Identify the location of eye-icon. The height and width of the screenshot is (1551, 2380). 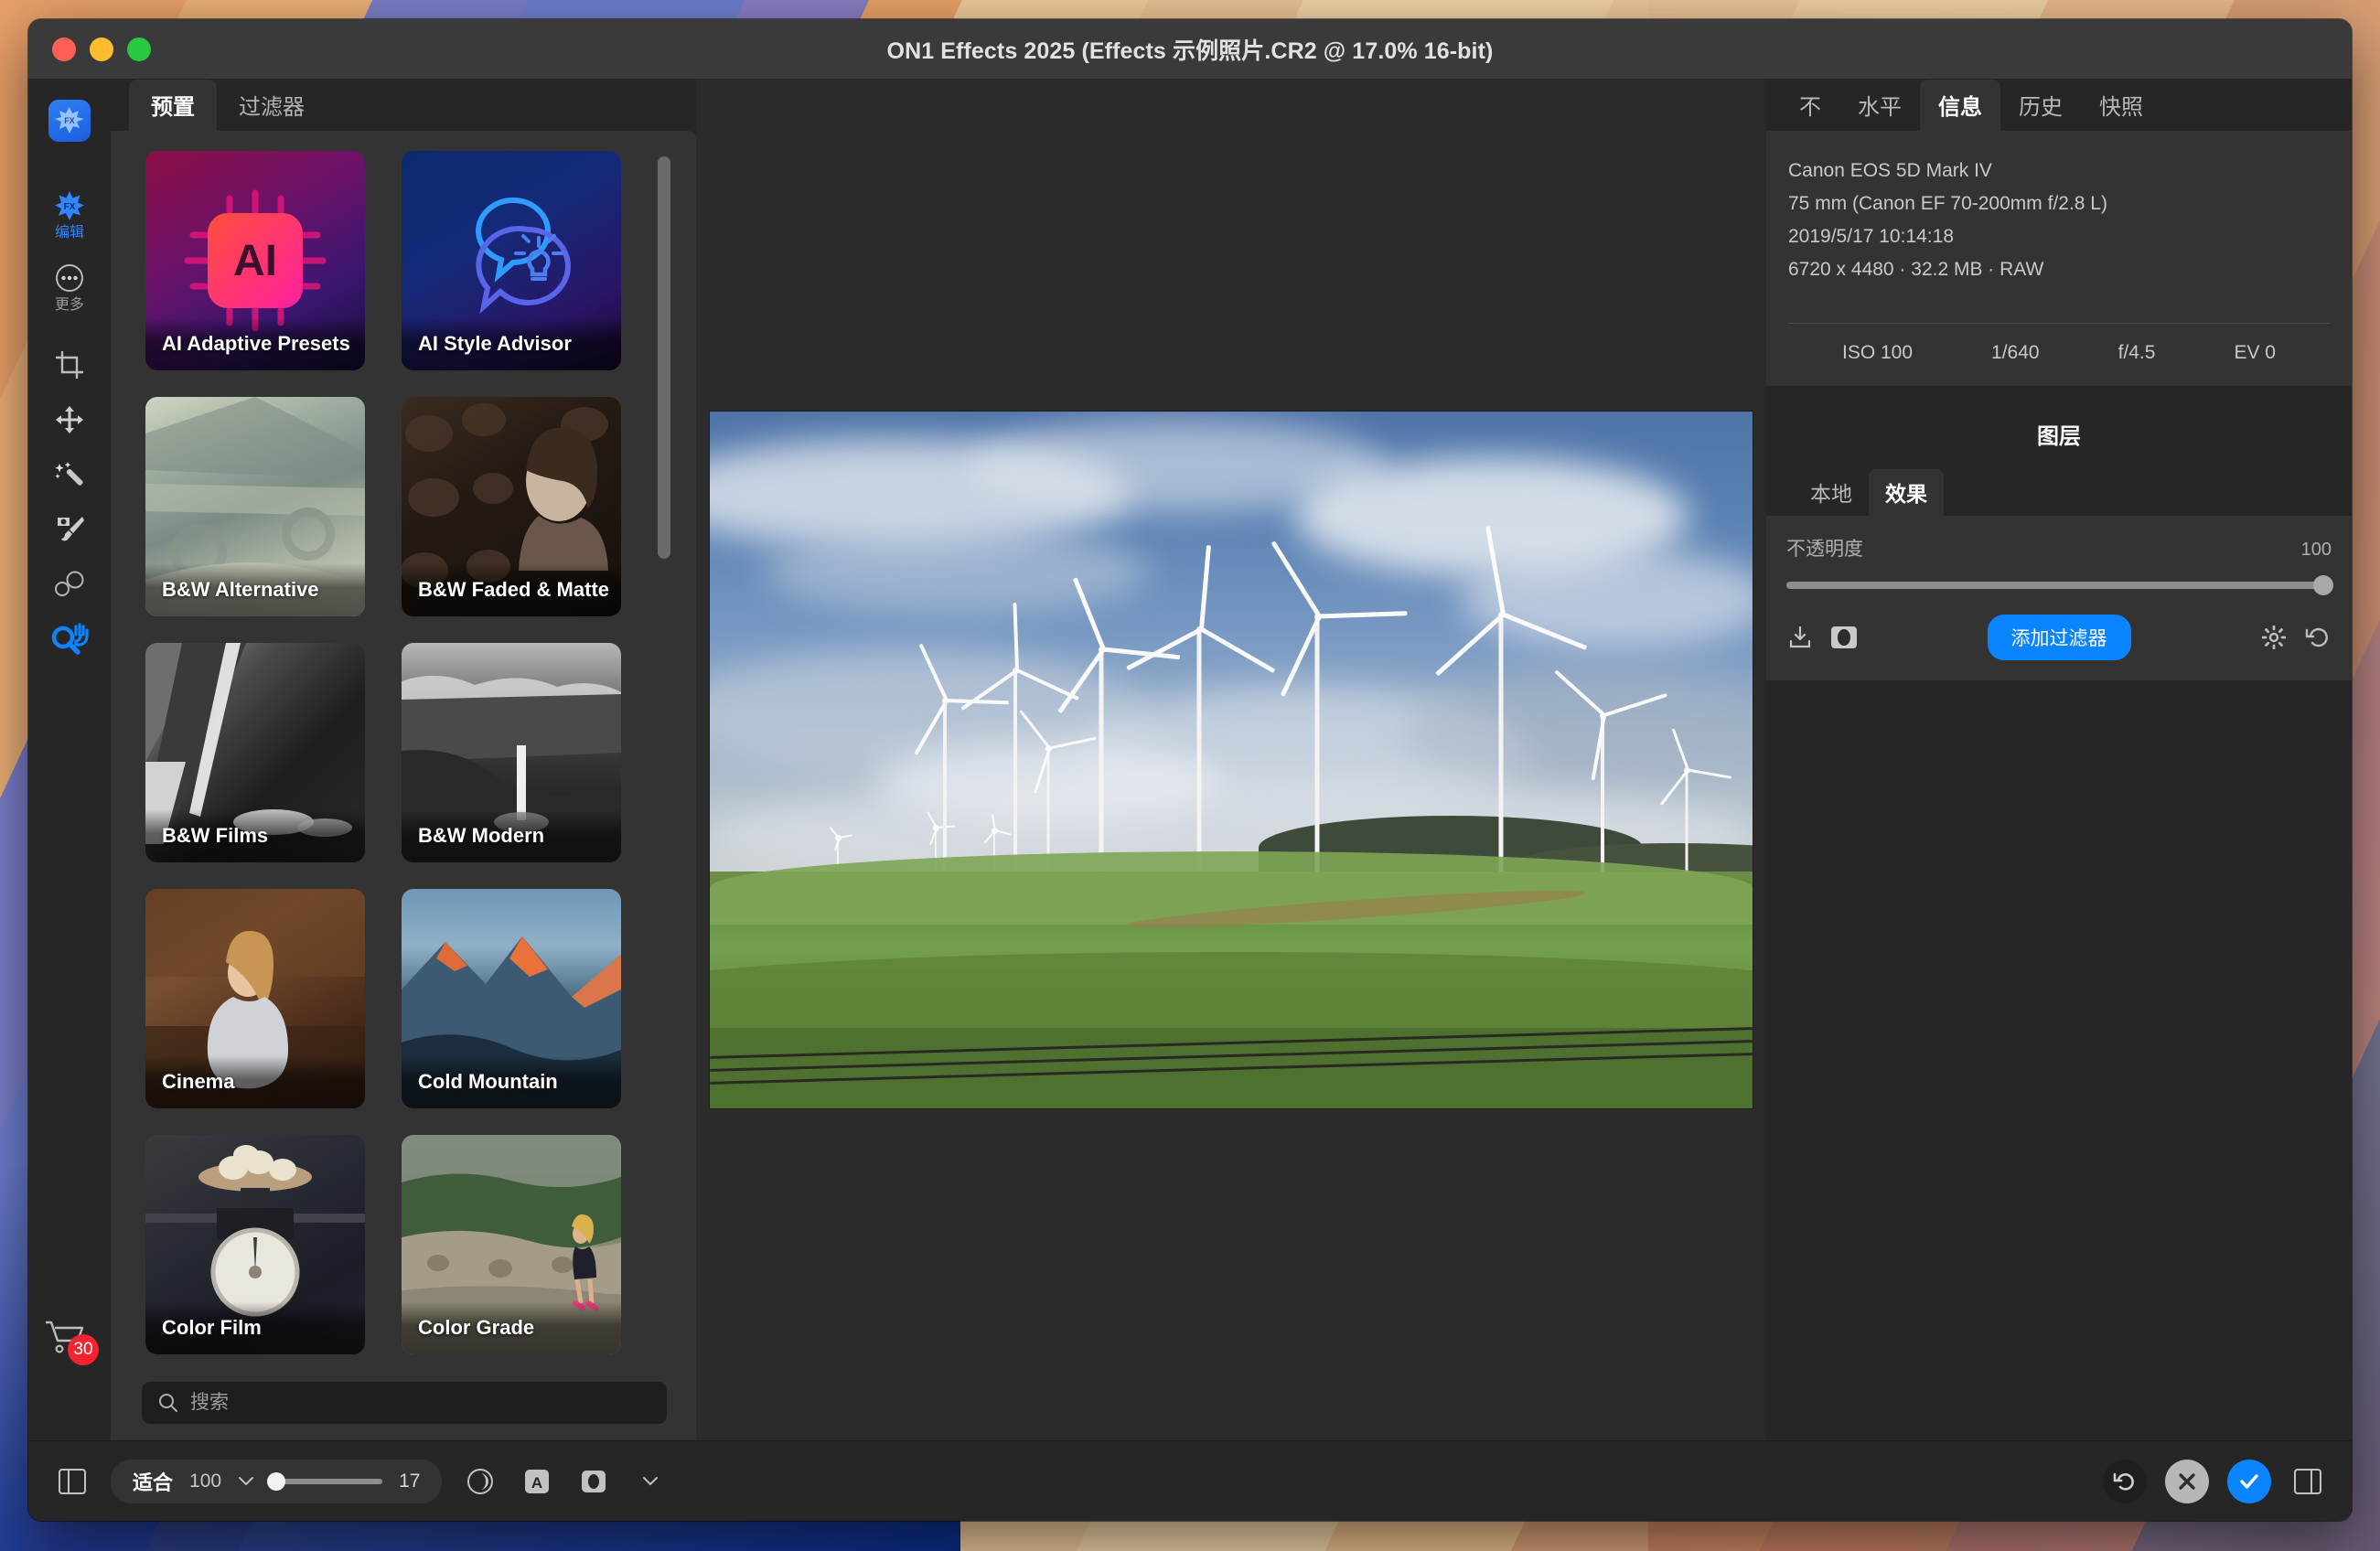
(480, 1481).